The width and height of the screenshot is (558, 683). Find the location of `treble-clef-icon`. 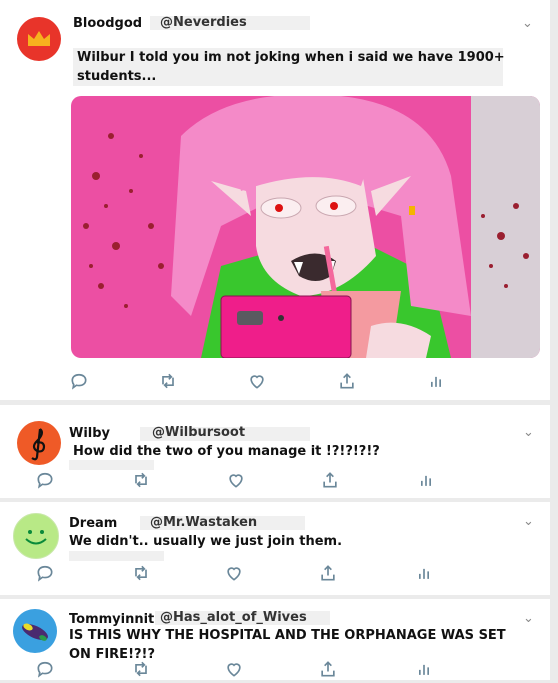

treble-clef-icon is located at coordinates (38, 444).